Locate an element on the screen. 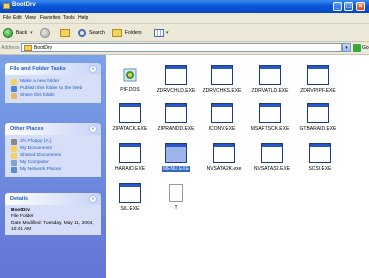 The width and height of the screenshot is (369, 278). settings-icon is located at coordinates (130, 75).